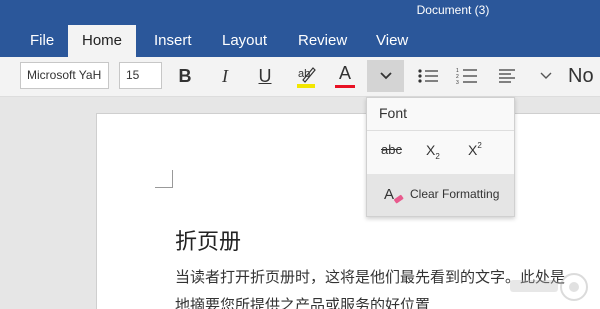 Image resolution: width=600 pixels, height=309 pixels. I want to click on font-more-dropdown, so click(385, 76).